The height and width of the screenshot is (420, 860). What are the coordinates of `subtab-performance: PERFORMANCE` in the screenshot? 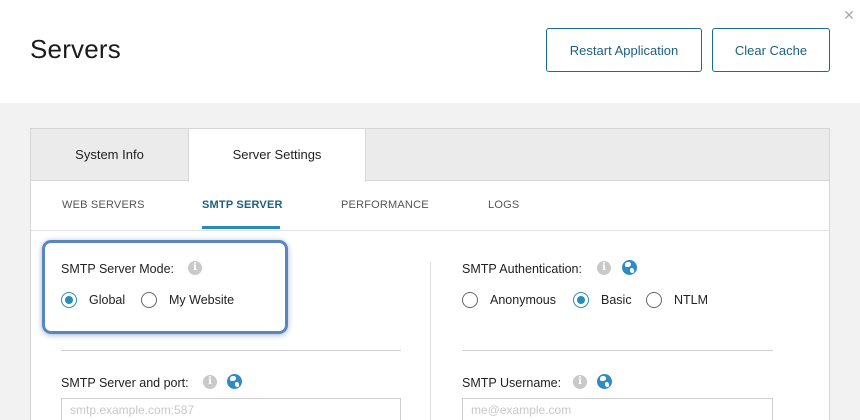 It's located at (385, 205).